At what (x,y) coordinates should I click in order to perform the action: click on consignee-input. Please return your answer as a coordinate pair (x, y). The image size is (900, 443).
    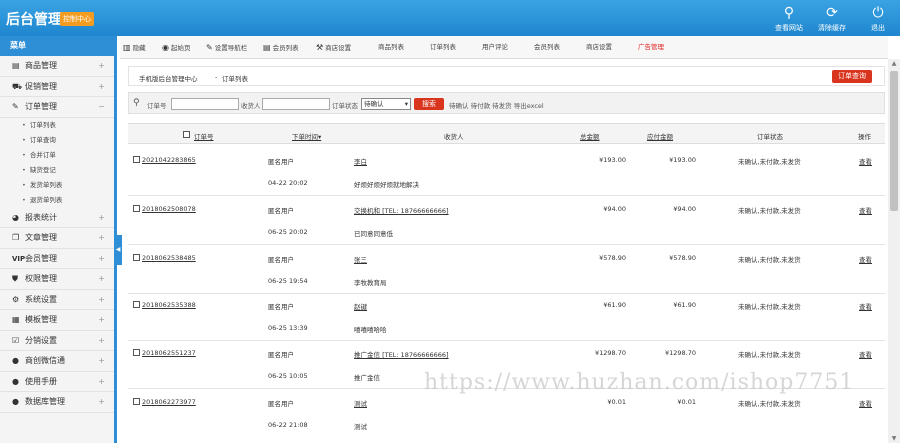
    Looking at the image, I should click on (296, 104).